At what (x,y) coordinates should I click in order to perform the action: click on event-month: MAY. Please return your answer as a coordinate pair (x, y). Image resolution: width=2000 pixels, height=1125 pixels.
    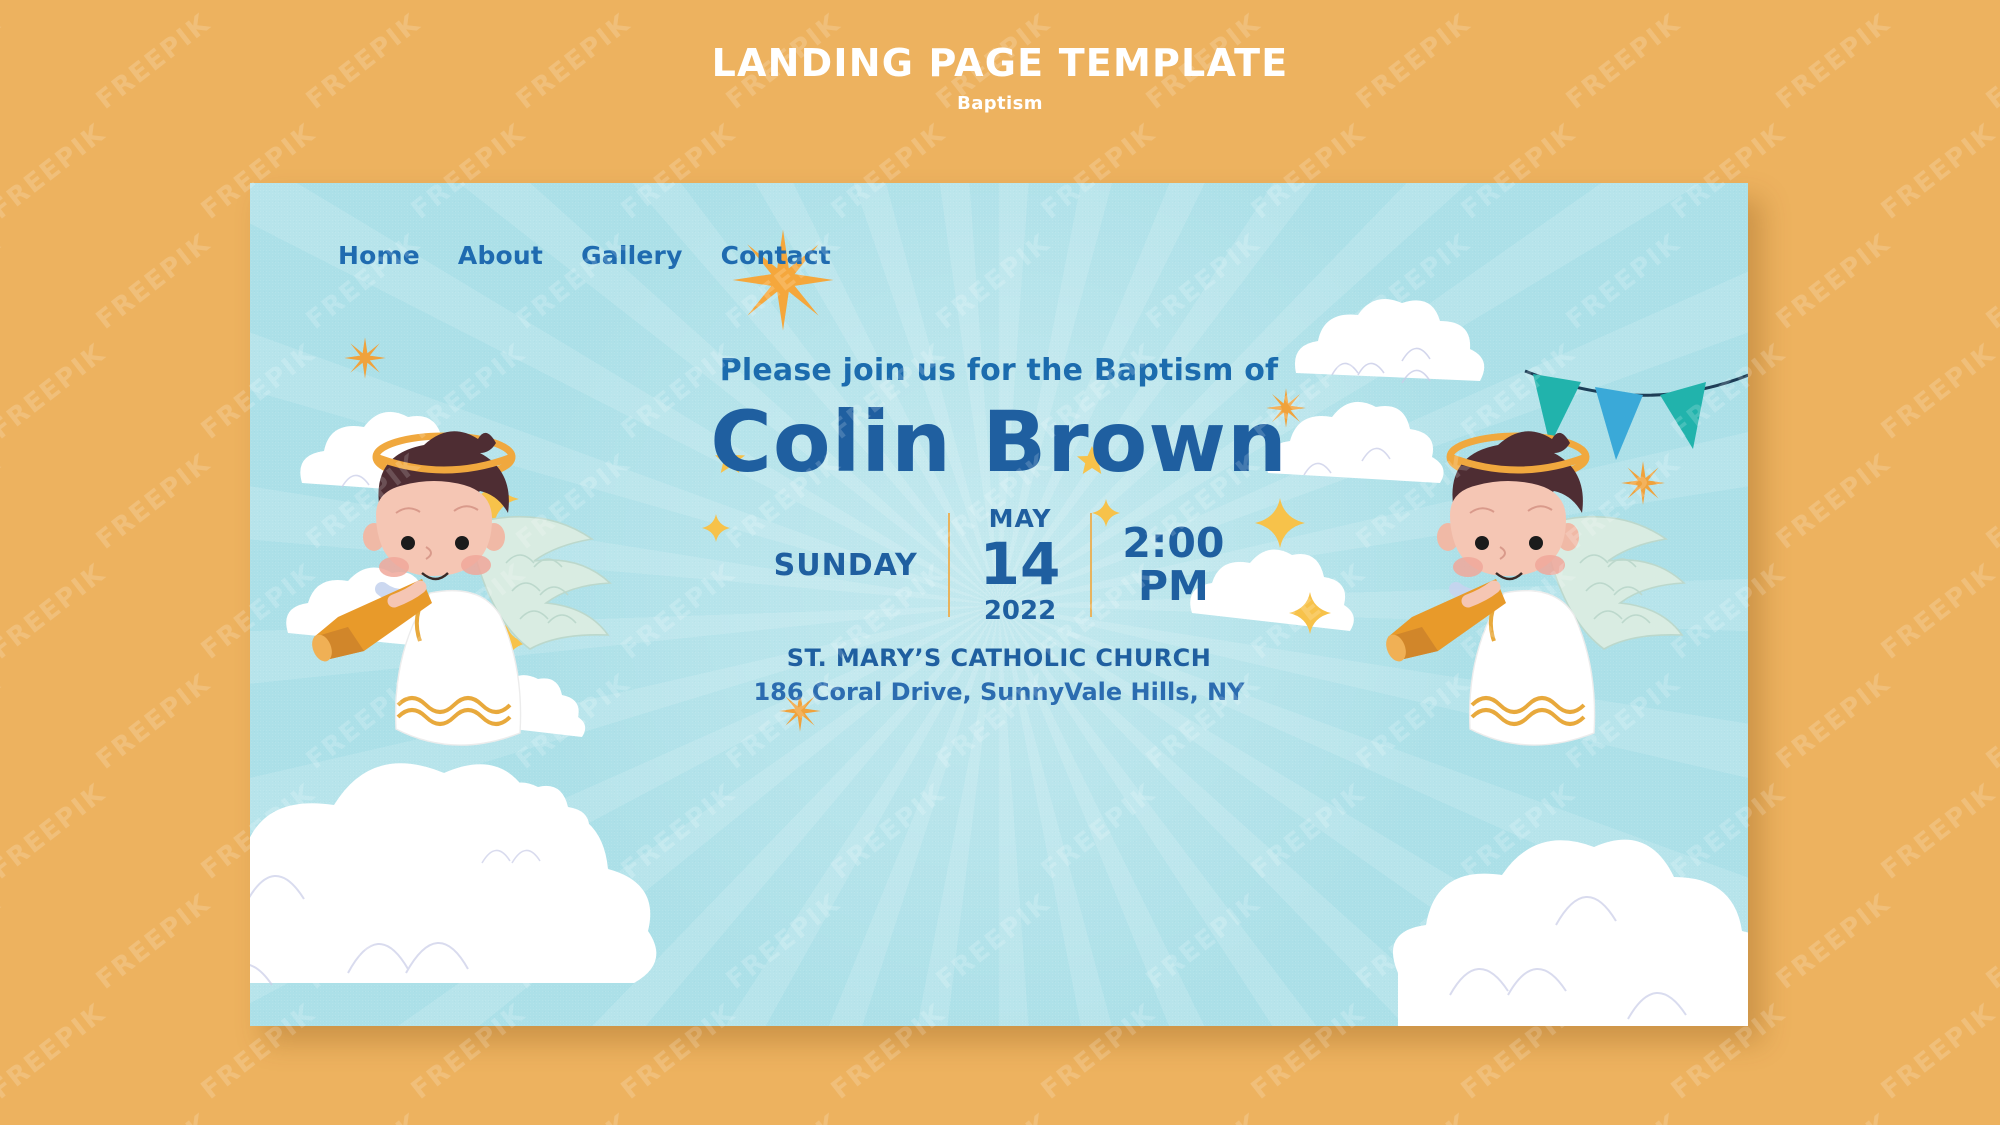
    Looking at the image, I should click on (1020, 519).